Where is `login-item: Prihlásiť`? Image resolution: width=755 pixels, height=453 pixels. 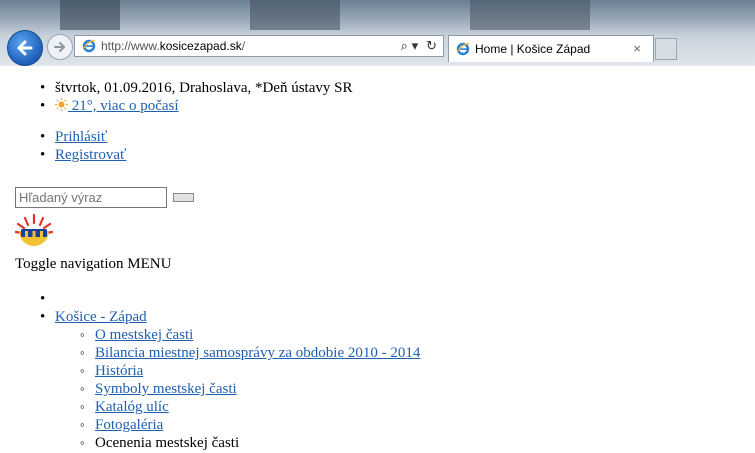
login-item: Prihlásiť is located at coordinates (377, 137).